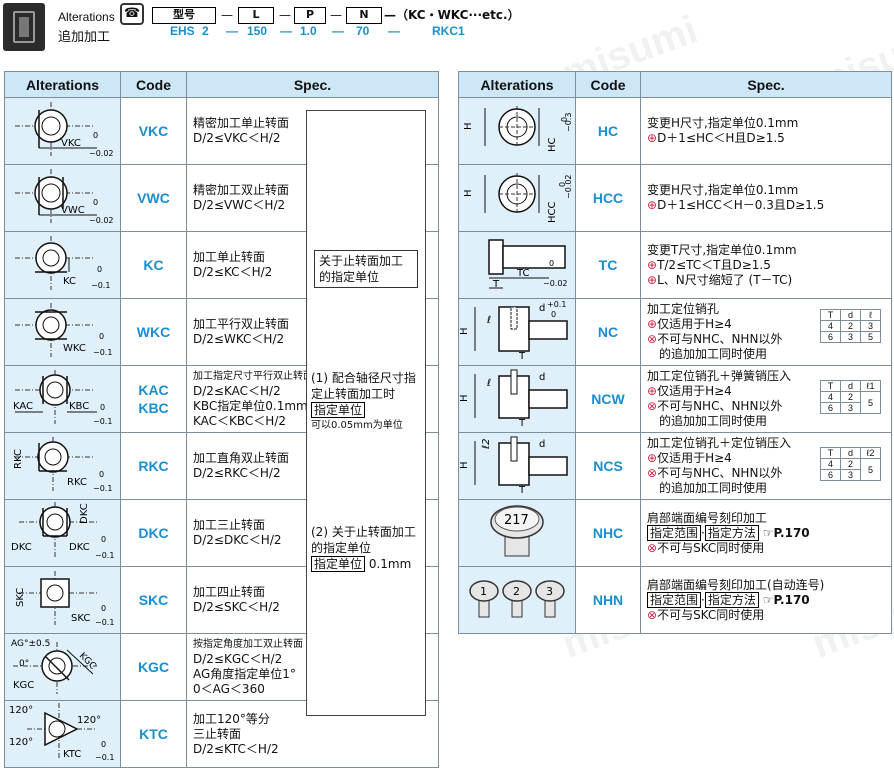  What do you see at coordinates (184, 15) in the screenshot?
I see `code-field-type: 型号` at bounding box center [184, 15].